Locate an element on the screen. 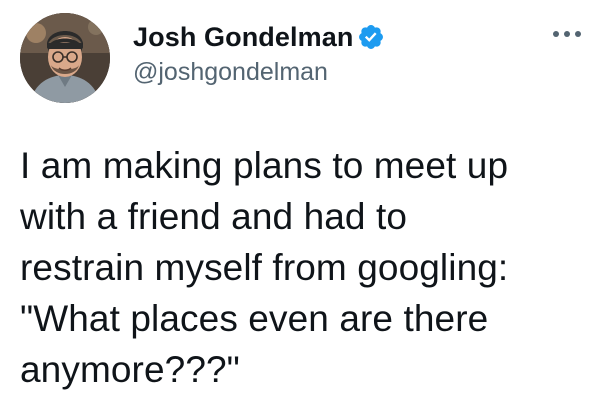  tweet-text-line: with a friend and had to is located at coordinates (214, 216).